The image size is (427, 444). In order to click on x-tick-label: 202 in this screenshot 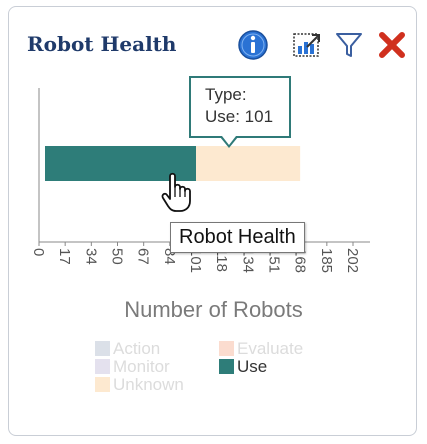, I will do `click(352, 260)`.